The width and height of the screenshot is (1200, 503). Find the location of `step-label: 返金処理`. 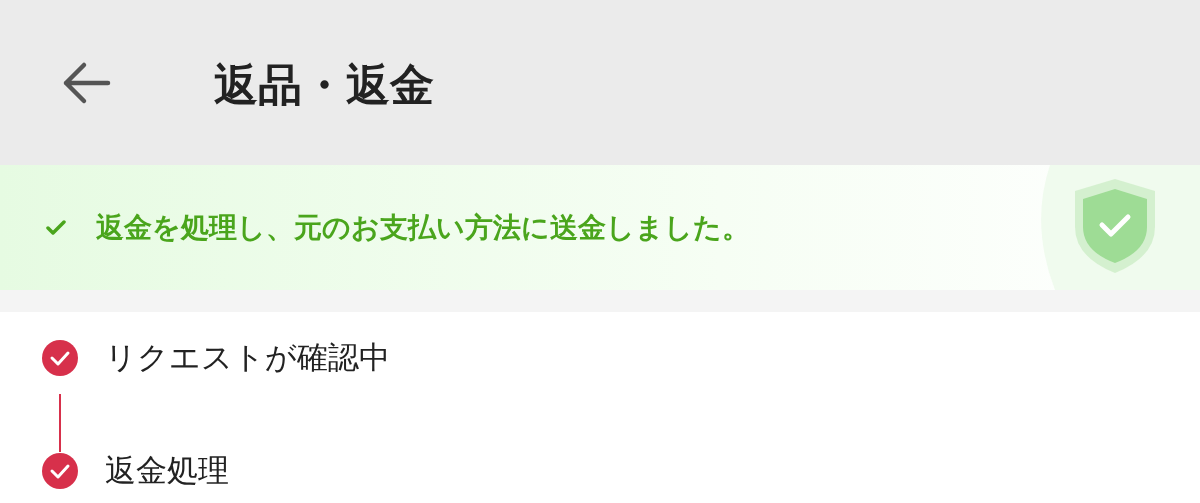

step-label: 返金処理 is located at coordinates (167, 470).